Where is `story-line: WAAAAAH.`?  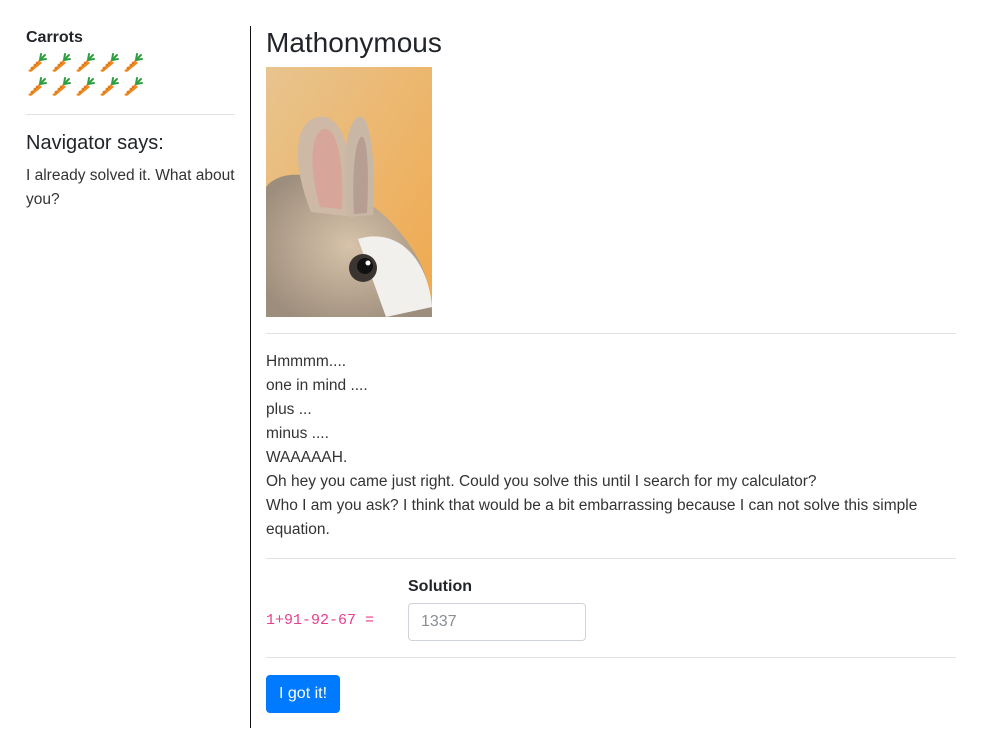
story-line: WAAAAAH. is located at coordinates (307, 457).